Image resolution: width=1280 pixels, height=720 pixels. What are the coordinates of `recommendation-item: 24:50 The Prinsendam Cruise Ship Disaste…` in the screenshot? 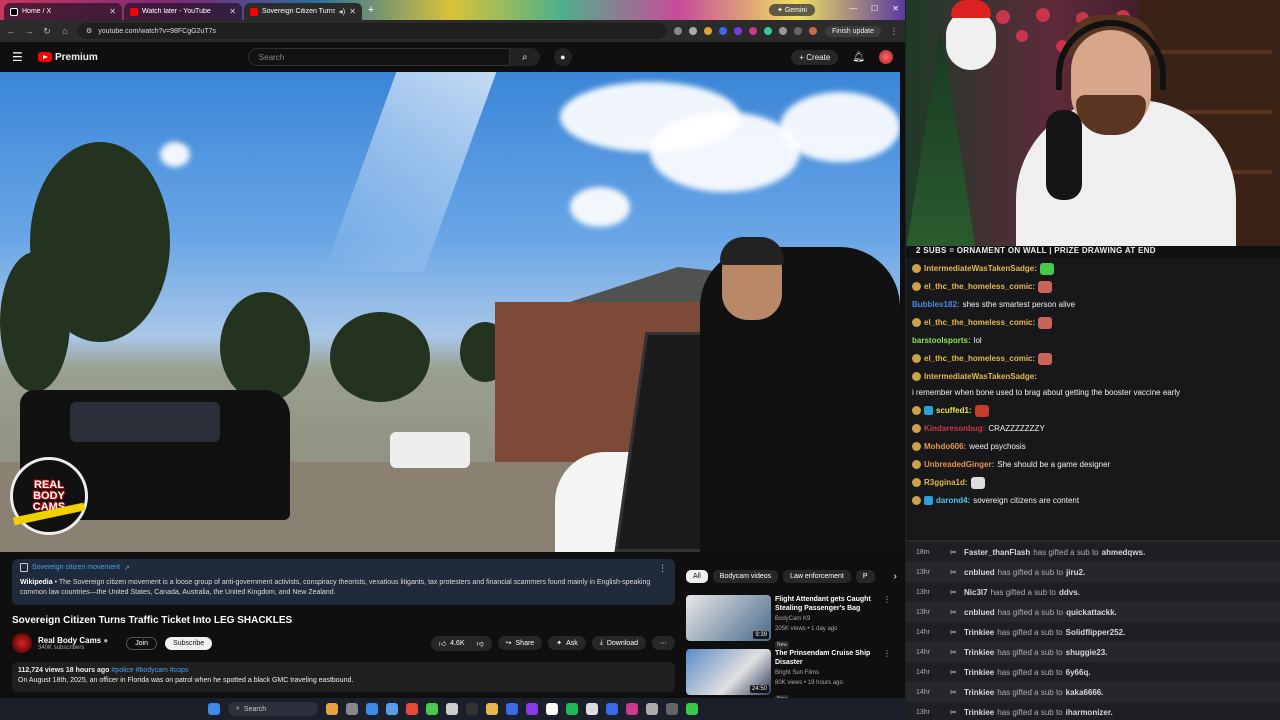 It's located at (788, 677).